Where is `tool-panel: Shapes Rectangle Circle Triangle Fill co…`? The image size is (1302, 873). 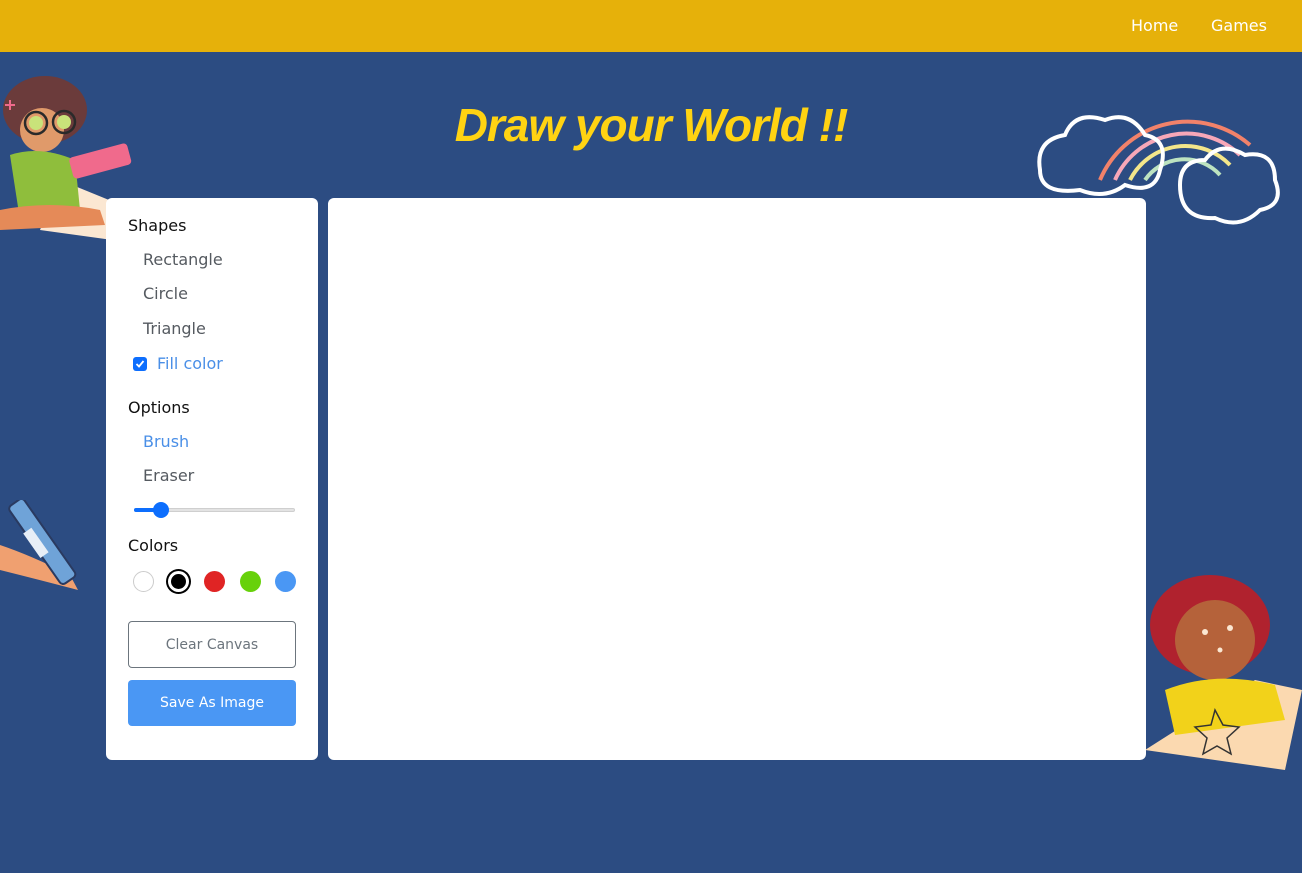
tool-panel: Shapes Rectangle Circle Triangle Fill co… is located at coordinates (212, 479).